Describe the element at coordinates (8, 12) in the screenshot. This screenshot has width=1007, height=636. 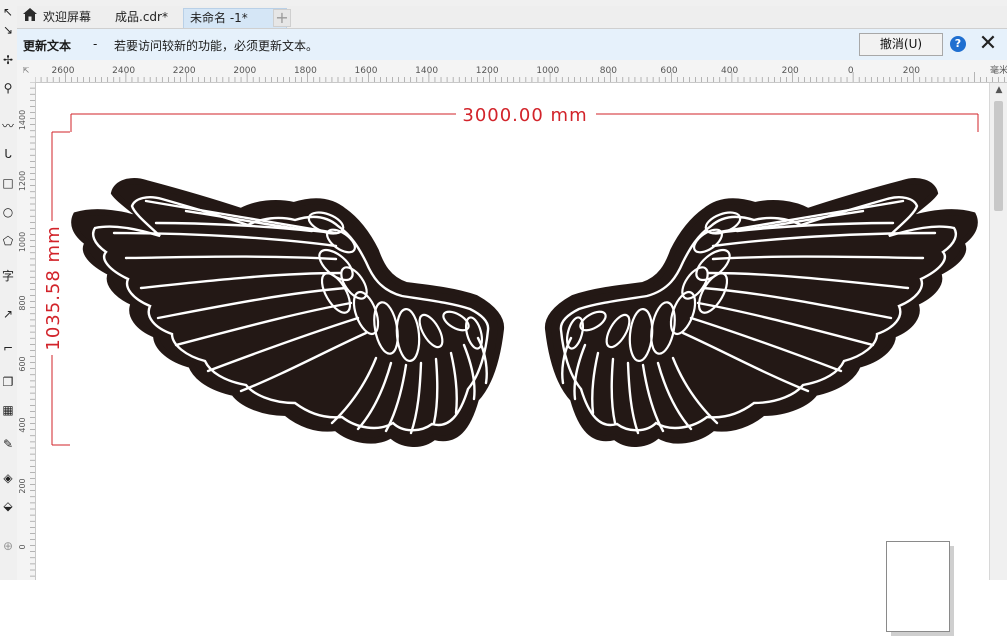
I see `pick-tool-icon: ↖` at that location.